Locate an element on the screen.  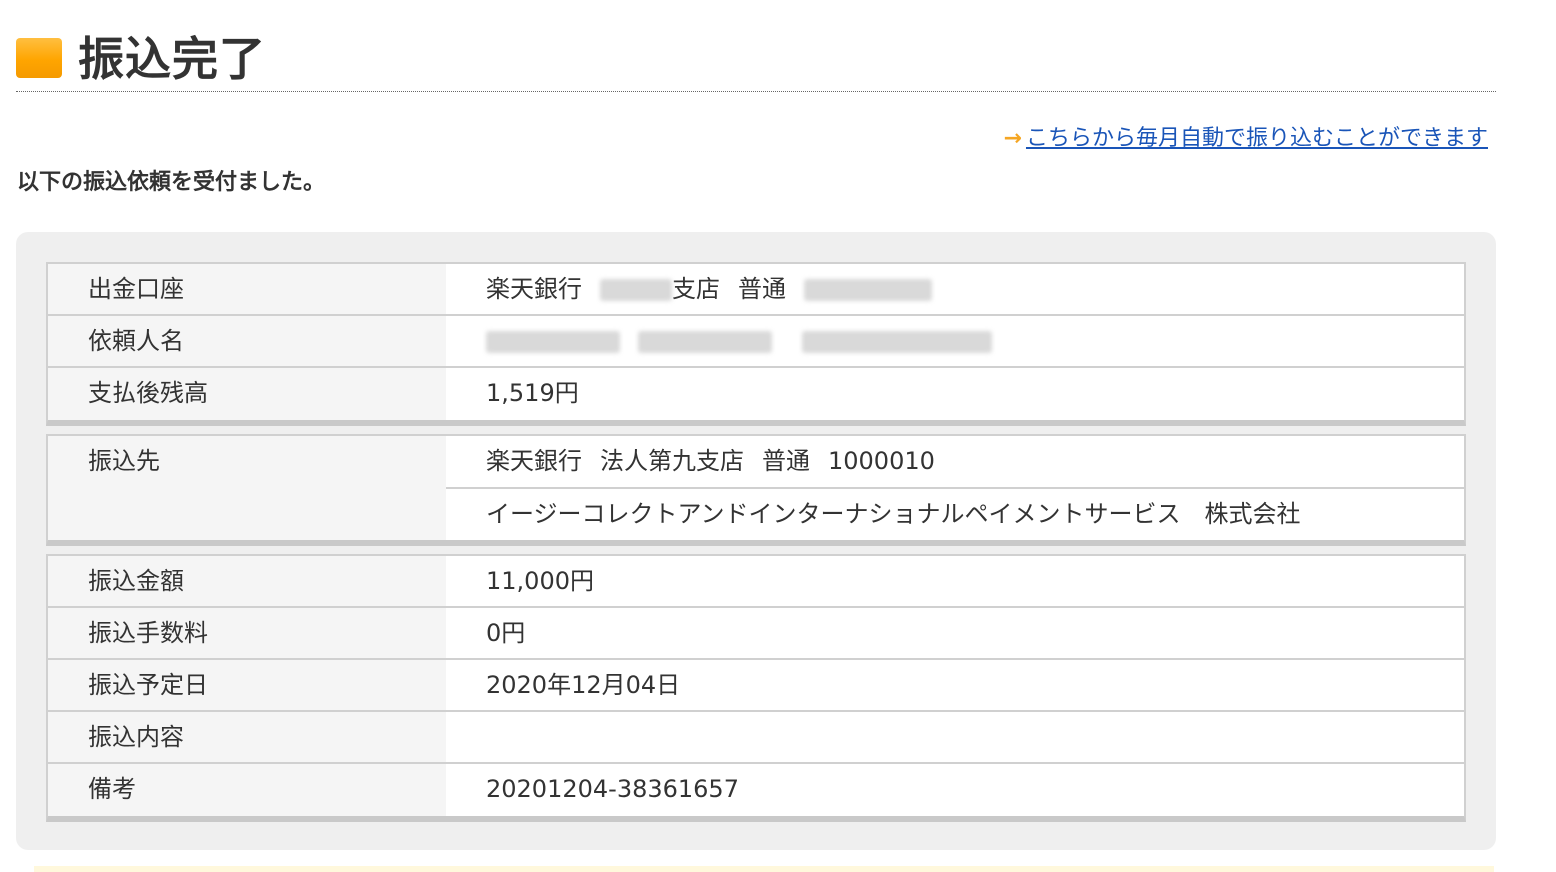
source-account-value: 楽天銀行 支店 普通 is located at coordinates (955, 289).